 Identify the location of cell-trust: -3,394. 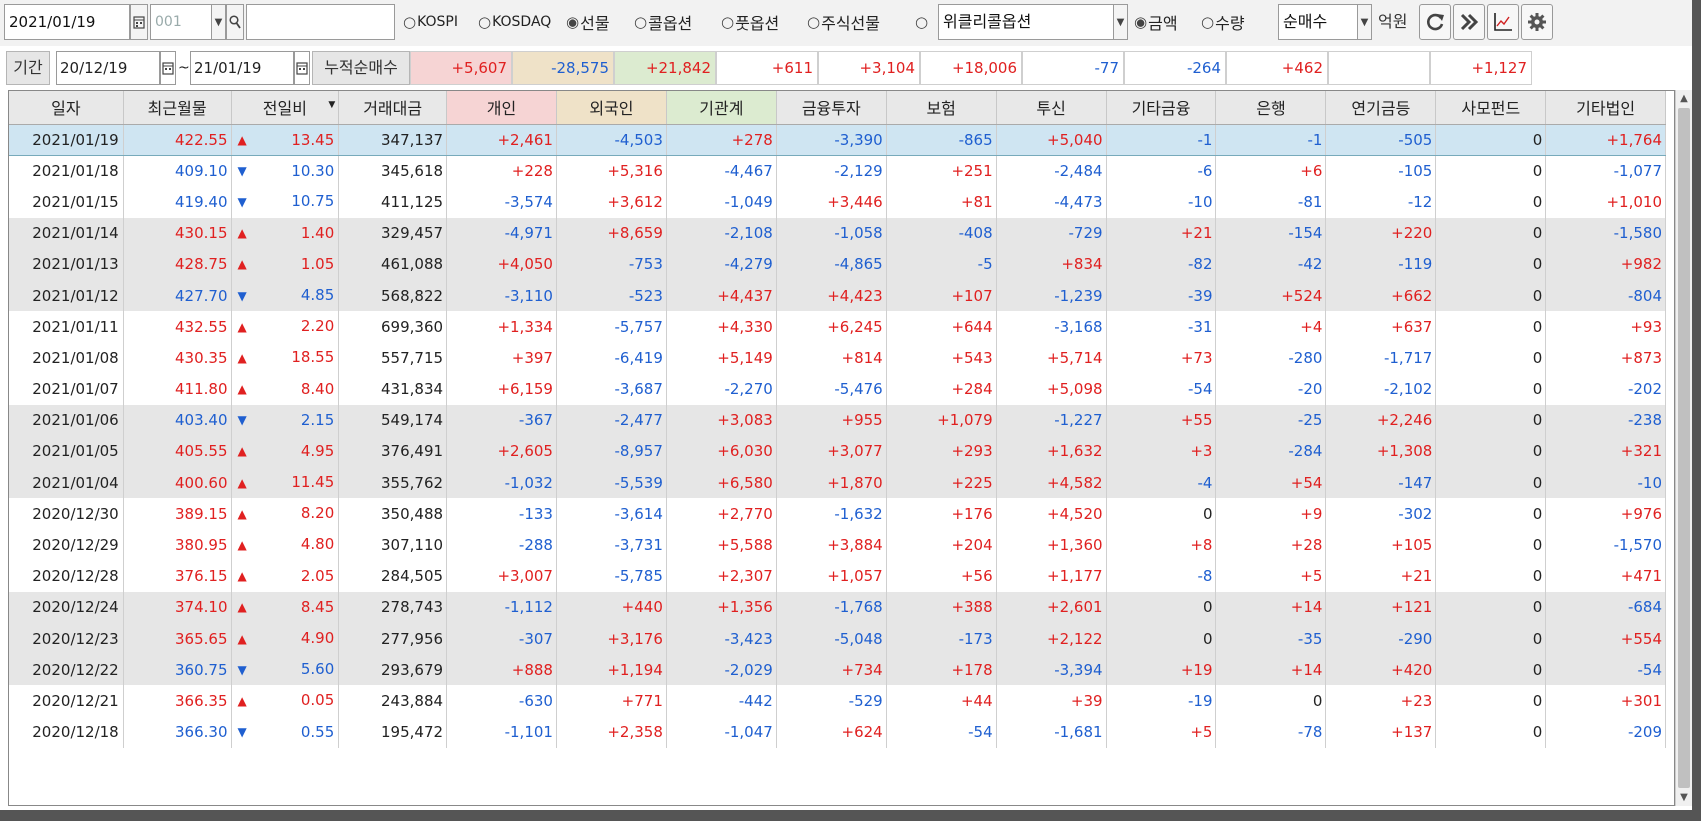
(1051, 670).